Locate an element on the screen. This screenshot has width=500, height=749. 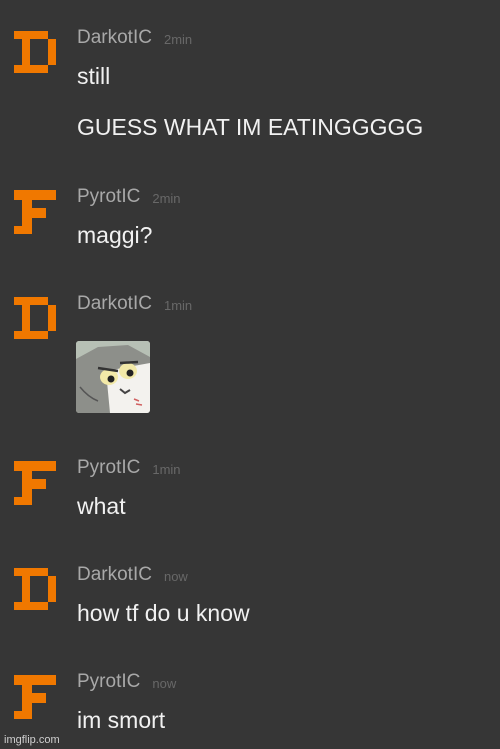
message-text: maggi? is located at coordinates (115, 235).